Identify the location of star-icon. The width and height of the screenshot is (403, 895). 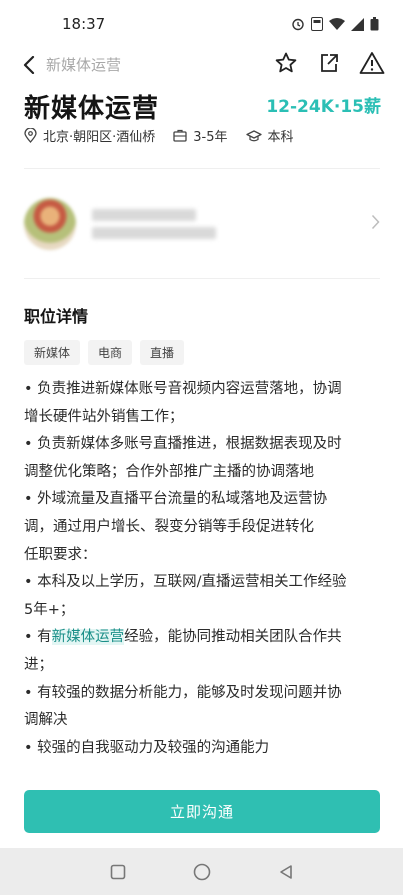
(286, 63).